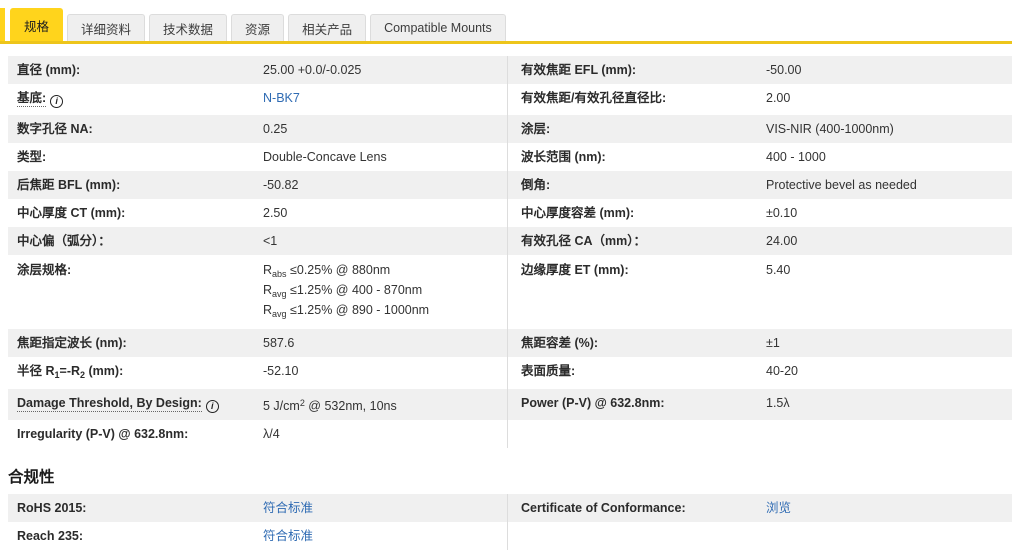 The width and height of the screenshot is (1012, 550). What do you see at coordinates (50, 536) in the screenshot?
I see `spec-label-text: Reach 235:` at bounding box center [50, 536].